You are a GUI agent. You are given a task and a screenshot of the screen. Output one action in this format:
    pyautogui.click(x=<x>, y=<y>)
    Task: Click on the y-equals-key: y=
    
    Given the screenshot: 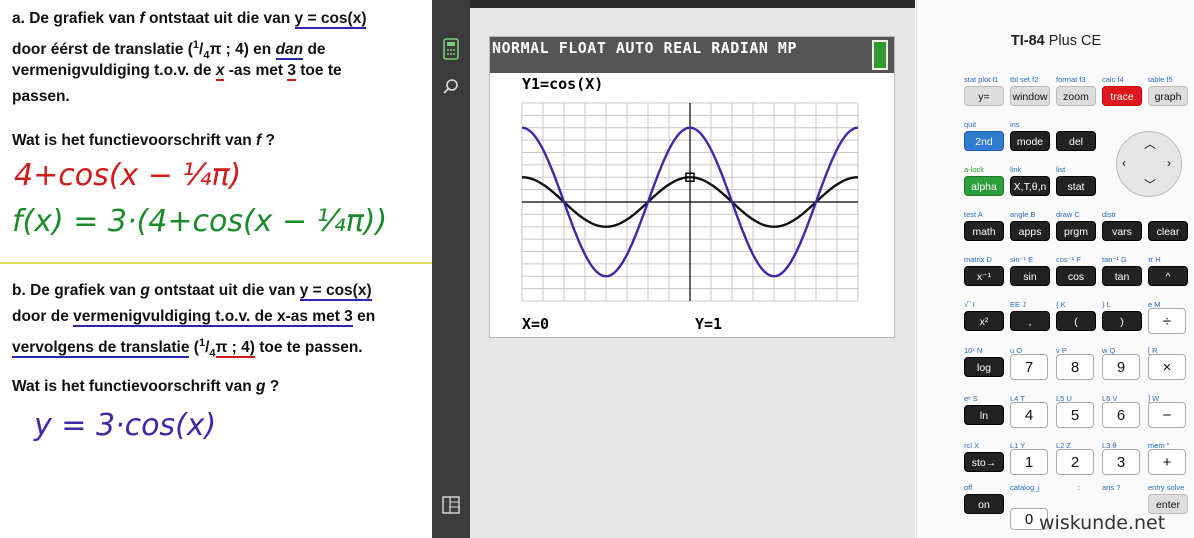 What is the action you would take?
    pyautogui.click(x=984, y=96)
    